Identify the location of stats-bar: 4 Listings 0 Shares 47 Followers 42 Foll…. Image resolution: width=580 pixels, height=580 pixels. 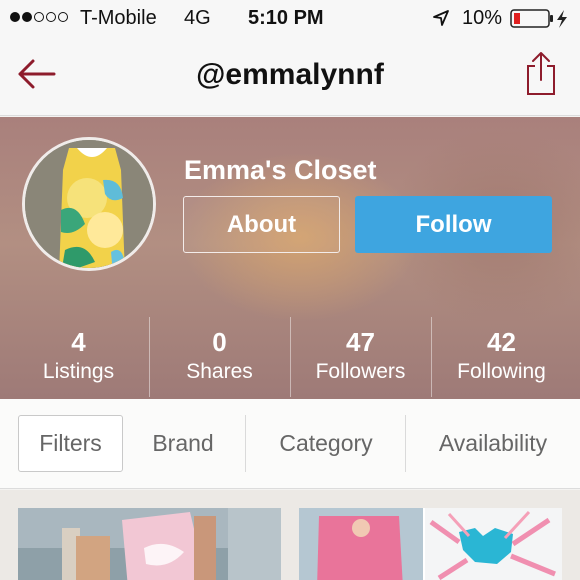
(290, 357).